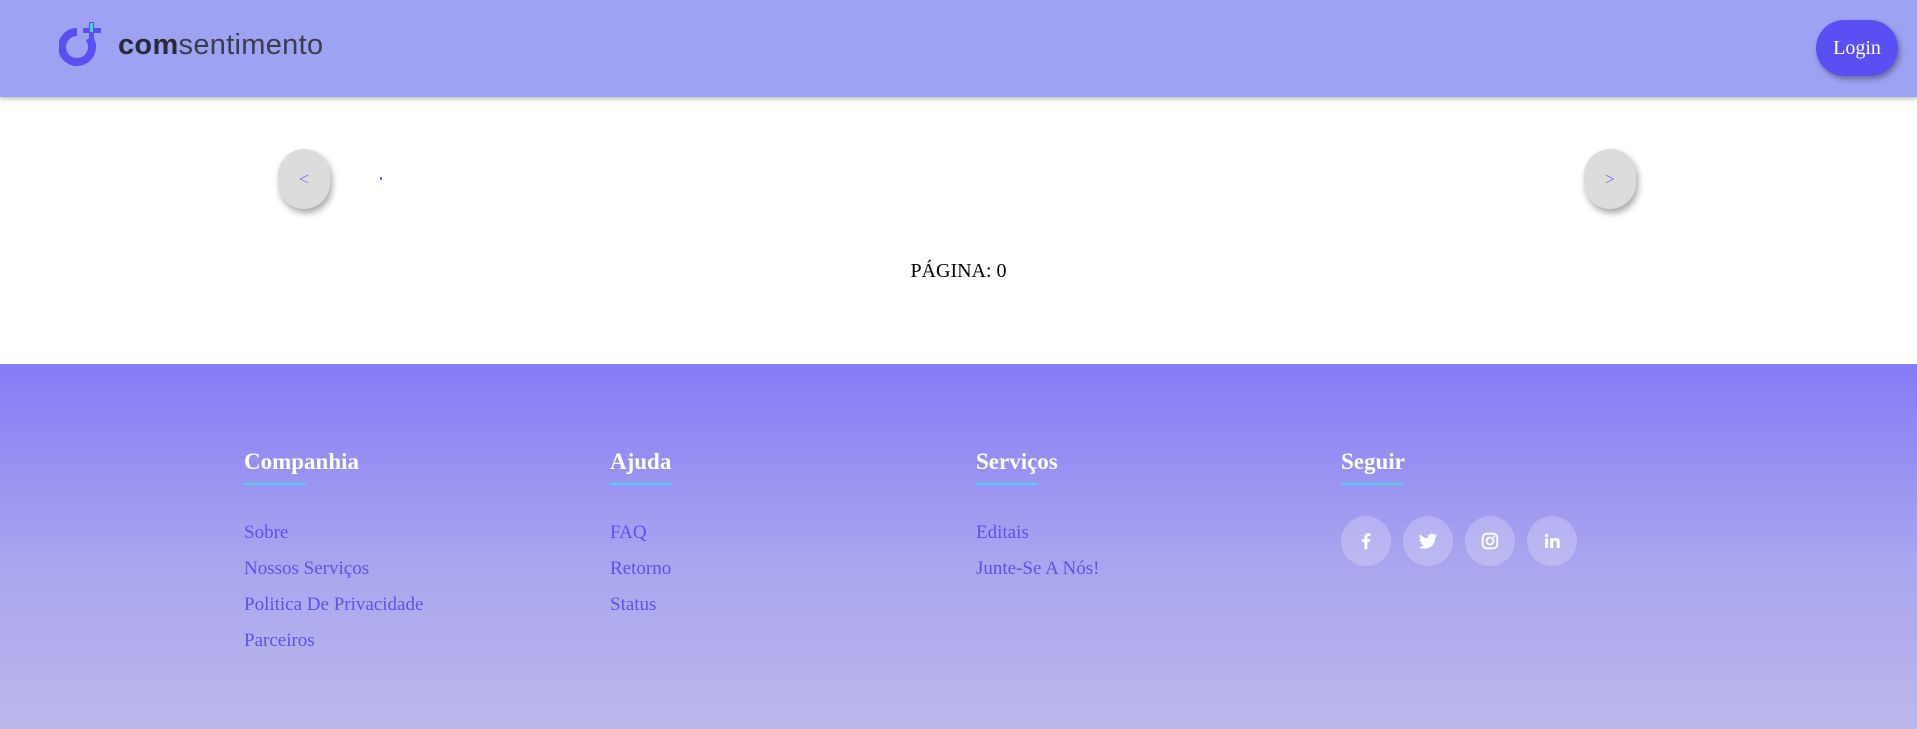  What do you see at coordinates (1002, 532) in the screenshot?
I see `footer-link-label: Editais` at bounding box center [1002, 532].